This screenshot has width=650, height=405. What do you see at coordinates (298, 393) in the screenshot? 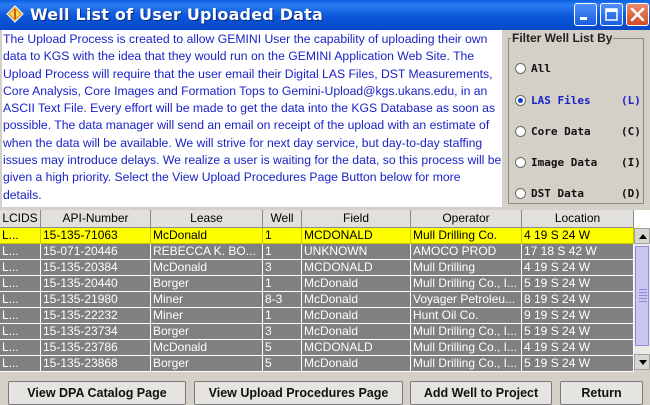
I see `view-upload-procedures-button: View Upload Procedures Page` at bounding box center [298, 393].